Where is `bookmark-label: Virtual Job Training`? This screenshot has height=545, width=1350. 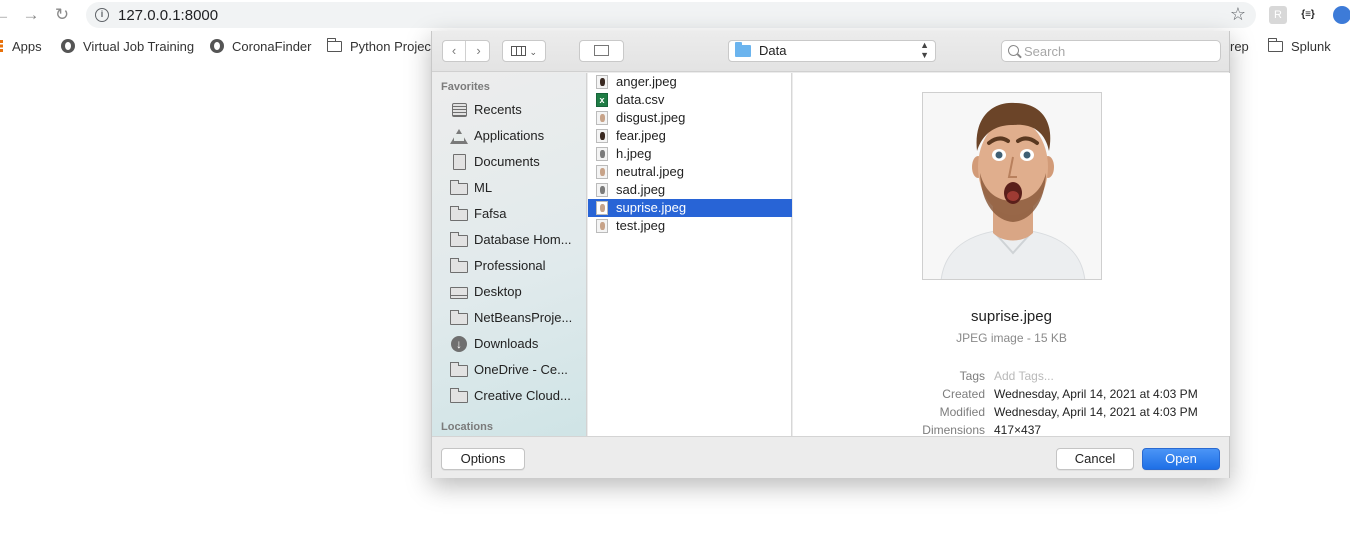 bookmark-label: Virtual Job Training is located at coordinates (139, 46).